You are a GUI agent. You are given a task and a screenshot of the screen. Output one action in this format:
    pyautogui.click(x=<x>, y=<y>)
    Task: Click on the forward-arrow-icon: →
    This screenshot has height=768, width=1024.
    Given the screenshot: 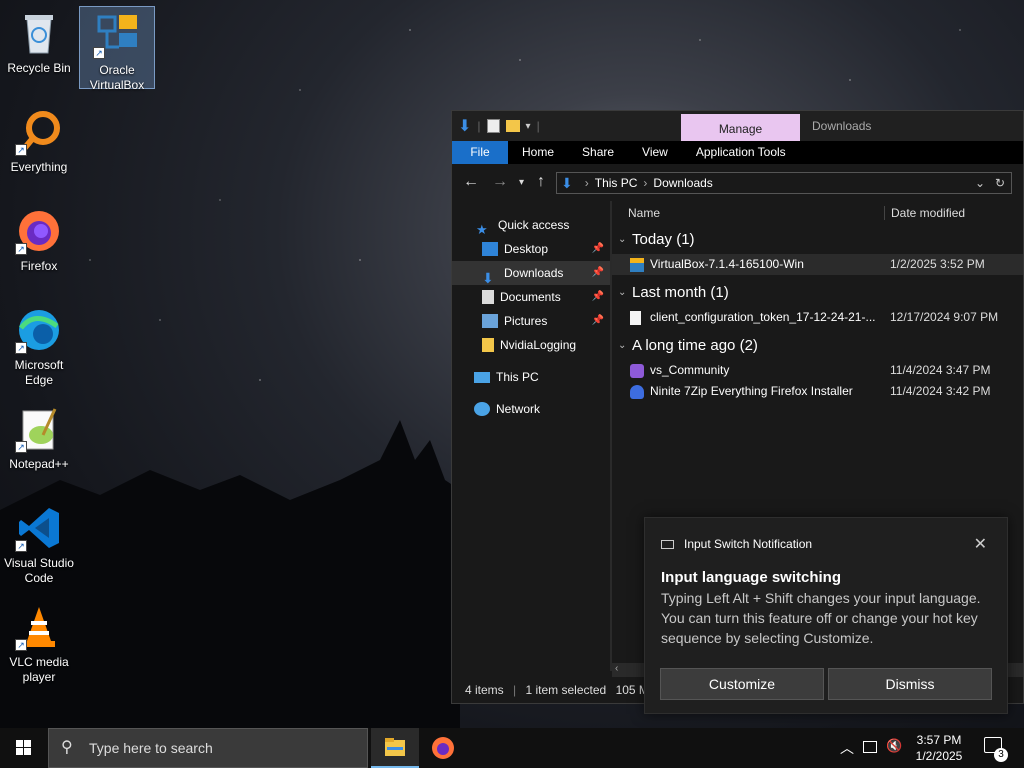 What is the action you would take?
    pyautogui.click(x=500, y=182)
    